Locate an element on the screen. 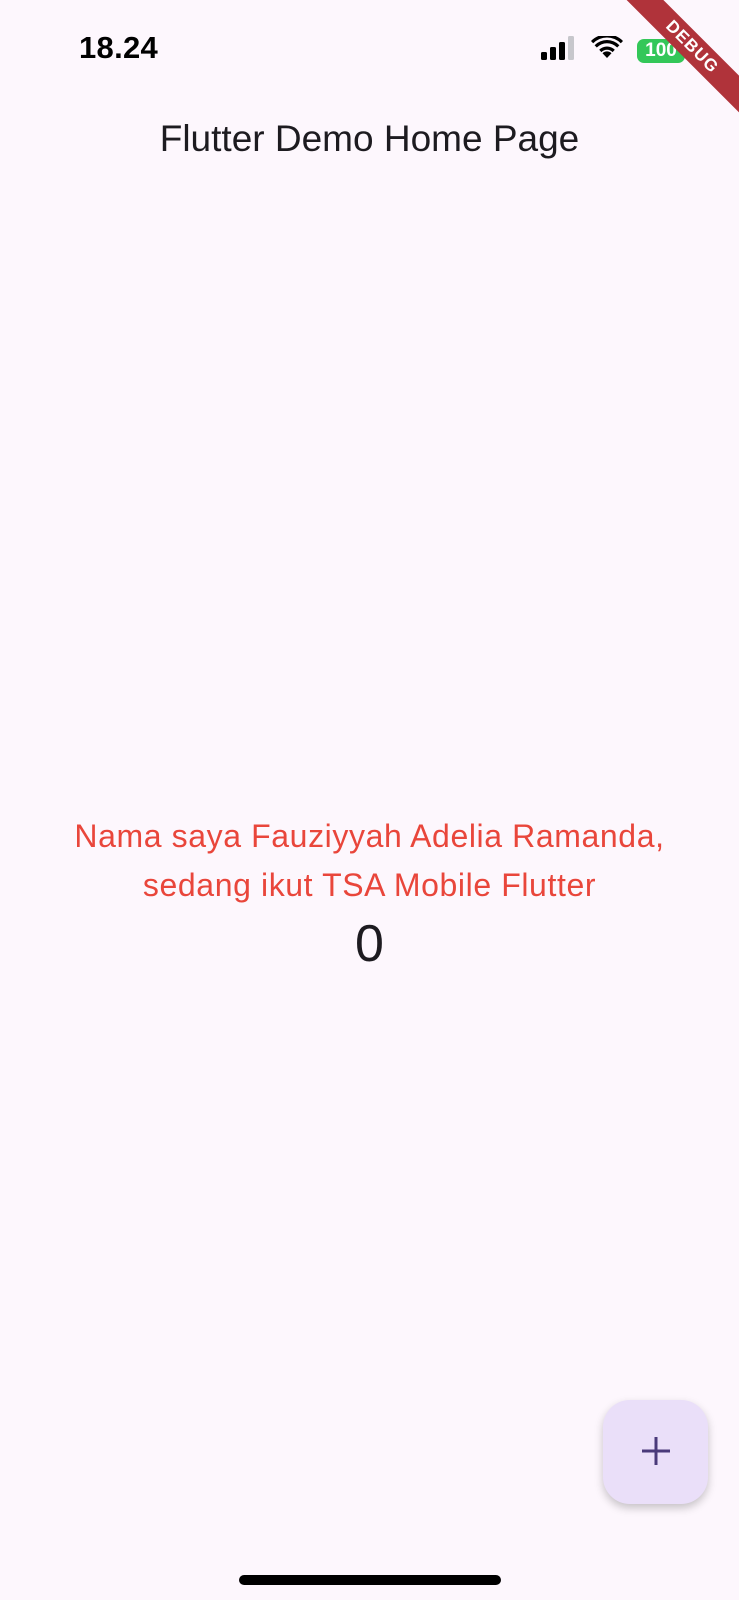 This screenshot has width=739, height=1600. plus-icon is located at coordinates (656, 1452).